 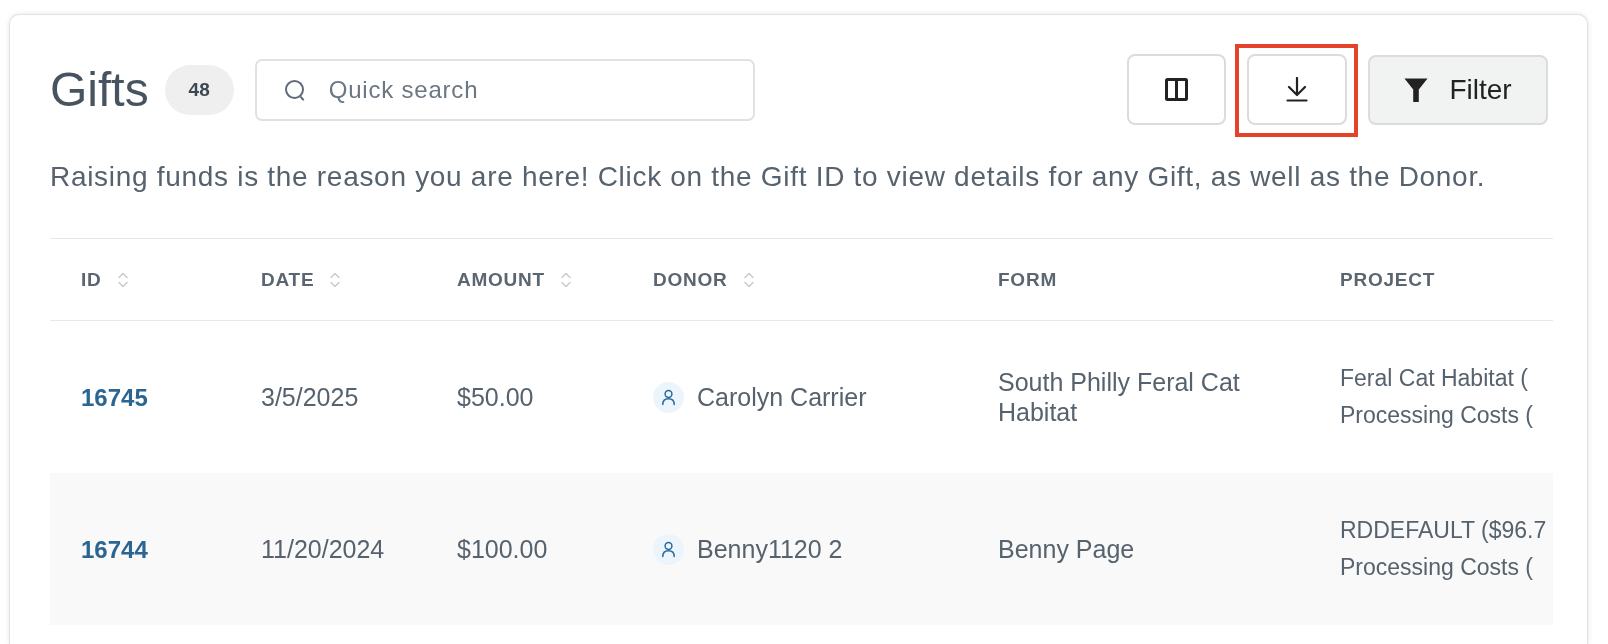 What do you see at coordinates (294, 89) in the screenshot?
I see `search-icon` at bounding box center [294, 89].